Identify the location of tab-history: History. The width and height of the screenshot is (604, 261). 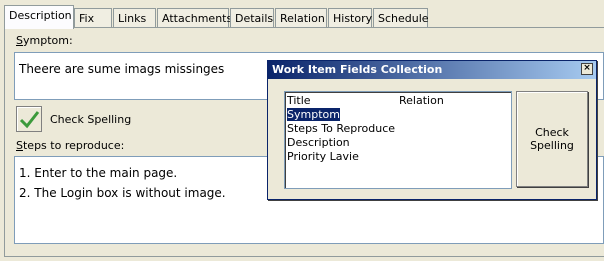
(350, 18).